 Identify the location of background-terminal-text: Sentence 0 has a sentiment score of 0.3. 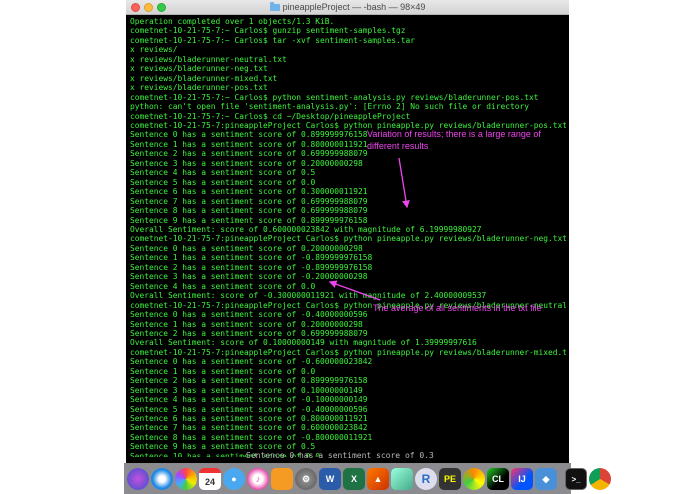
(340, 455).